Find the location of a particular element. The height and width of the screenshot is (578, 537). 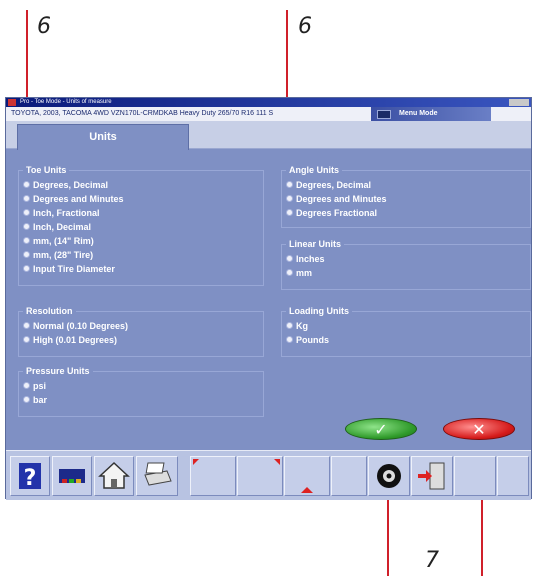

option-label: Inch, Fractional is located at coordinates (66, 213).